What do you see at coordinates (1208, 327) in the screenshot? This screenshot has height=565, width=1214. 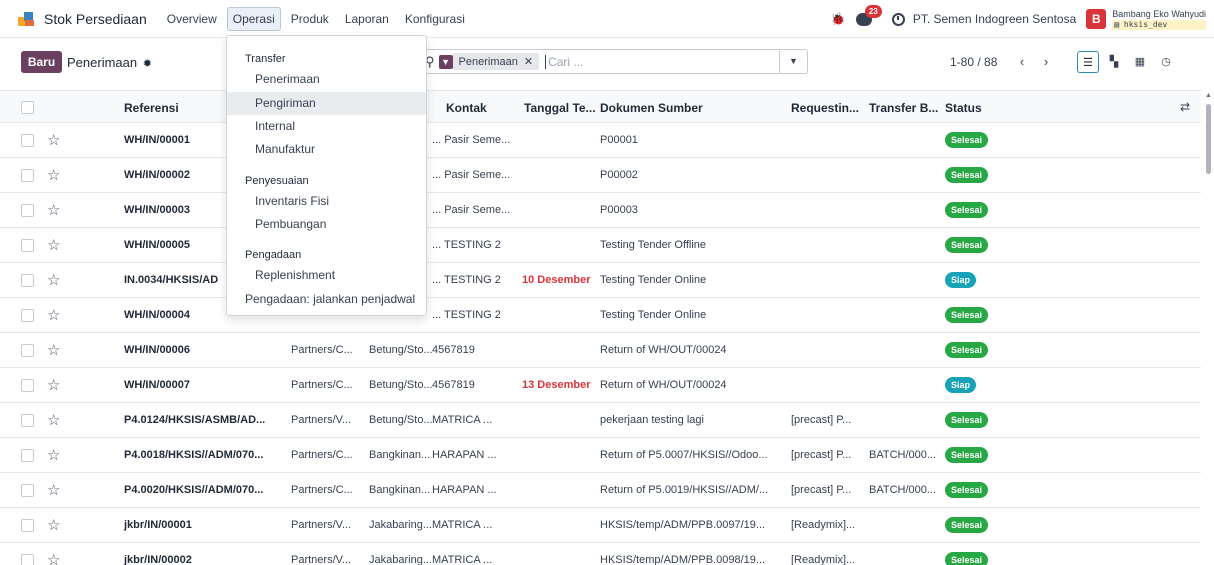 I see `scrollbar: ▲` at bounding box center [1208, 327].